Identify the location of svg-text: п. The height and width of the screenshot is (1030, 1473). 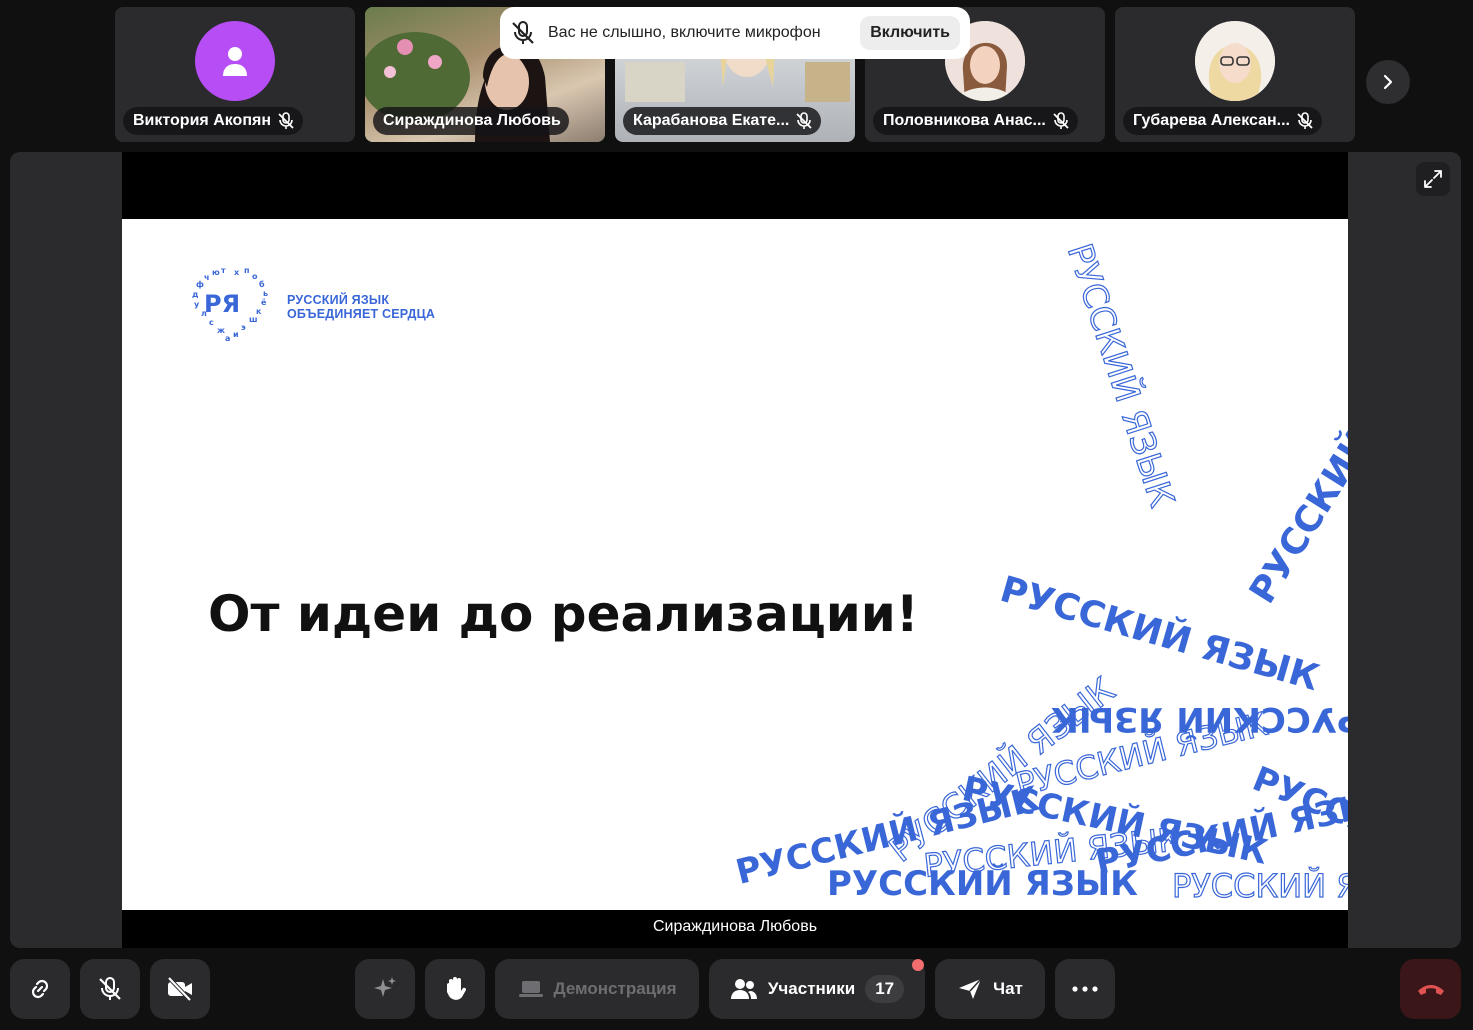
(247, 271).